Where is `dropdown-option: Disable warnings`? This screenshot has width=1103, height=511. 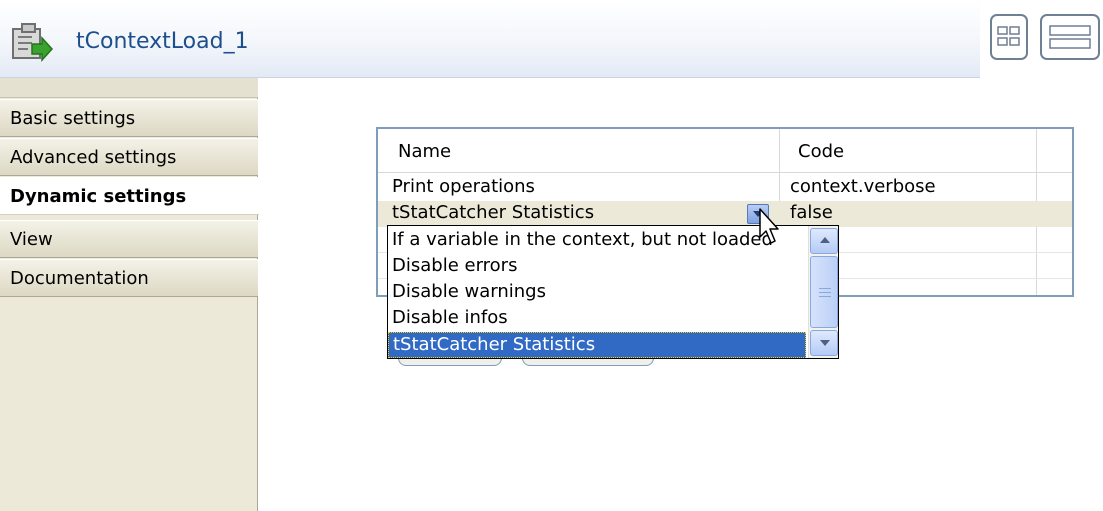
dropdown-option: Disable warnings is located at coordinates (597, 293).